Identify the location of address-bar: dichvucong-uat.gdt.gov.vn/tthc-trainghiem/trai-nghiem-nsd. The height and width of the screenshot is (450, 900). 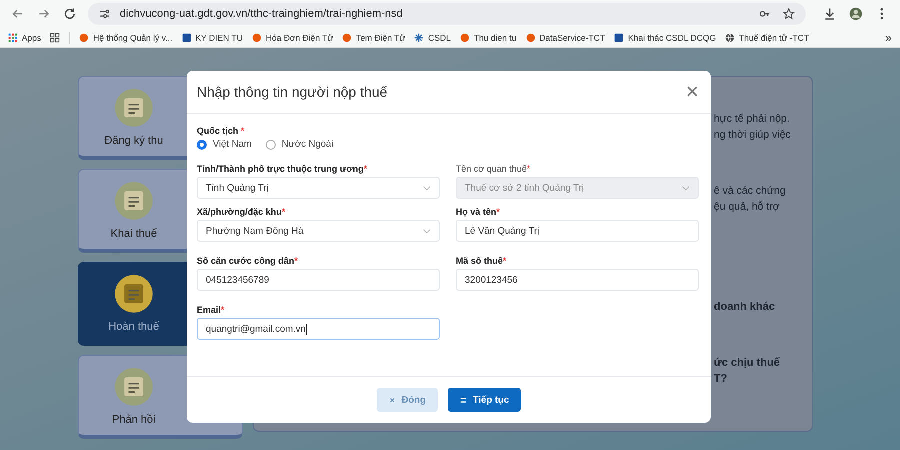
(447, 14).